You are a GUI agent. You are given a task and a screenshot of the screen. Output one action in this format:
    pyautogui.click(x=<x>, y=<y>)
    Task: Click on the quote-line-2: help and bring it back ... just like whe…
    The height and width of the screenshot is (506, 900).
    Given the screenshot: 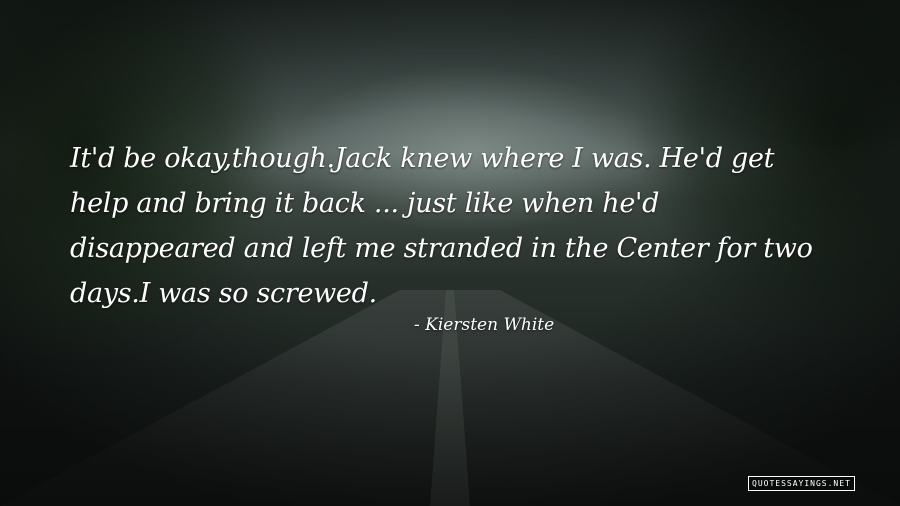 What is the action you would take?
    pyautogui.click(x=365, y=203)
    